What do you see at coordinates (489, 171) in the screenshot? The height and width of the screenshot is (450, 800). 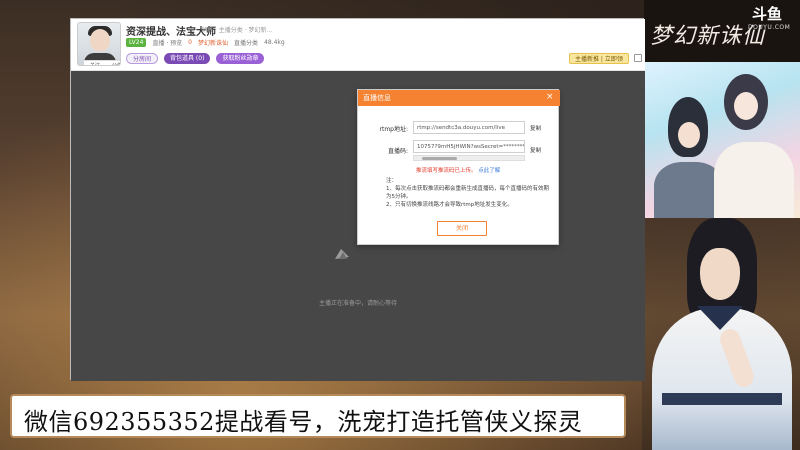 I see `learn-more-link: 点此了解` at bounding box center [489, 171].